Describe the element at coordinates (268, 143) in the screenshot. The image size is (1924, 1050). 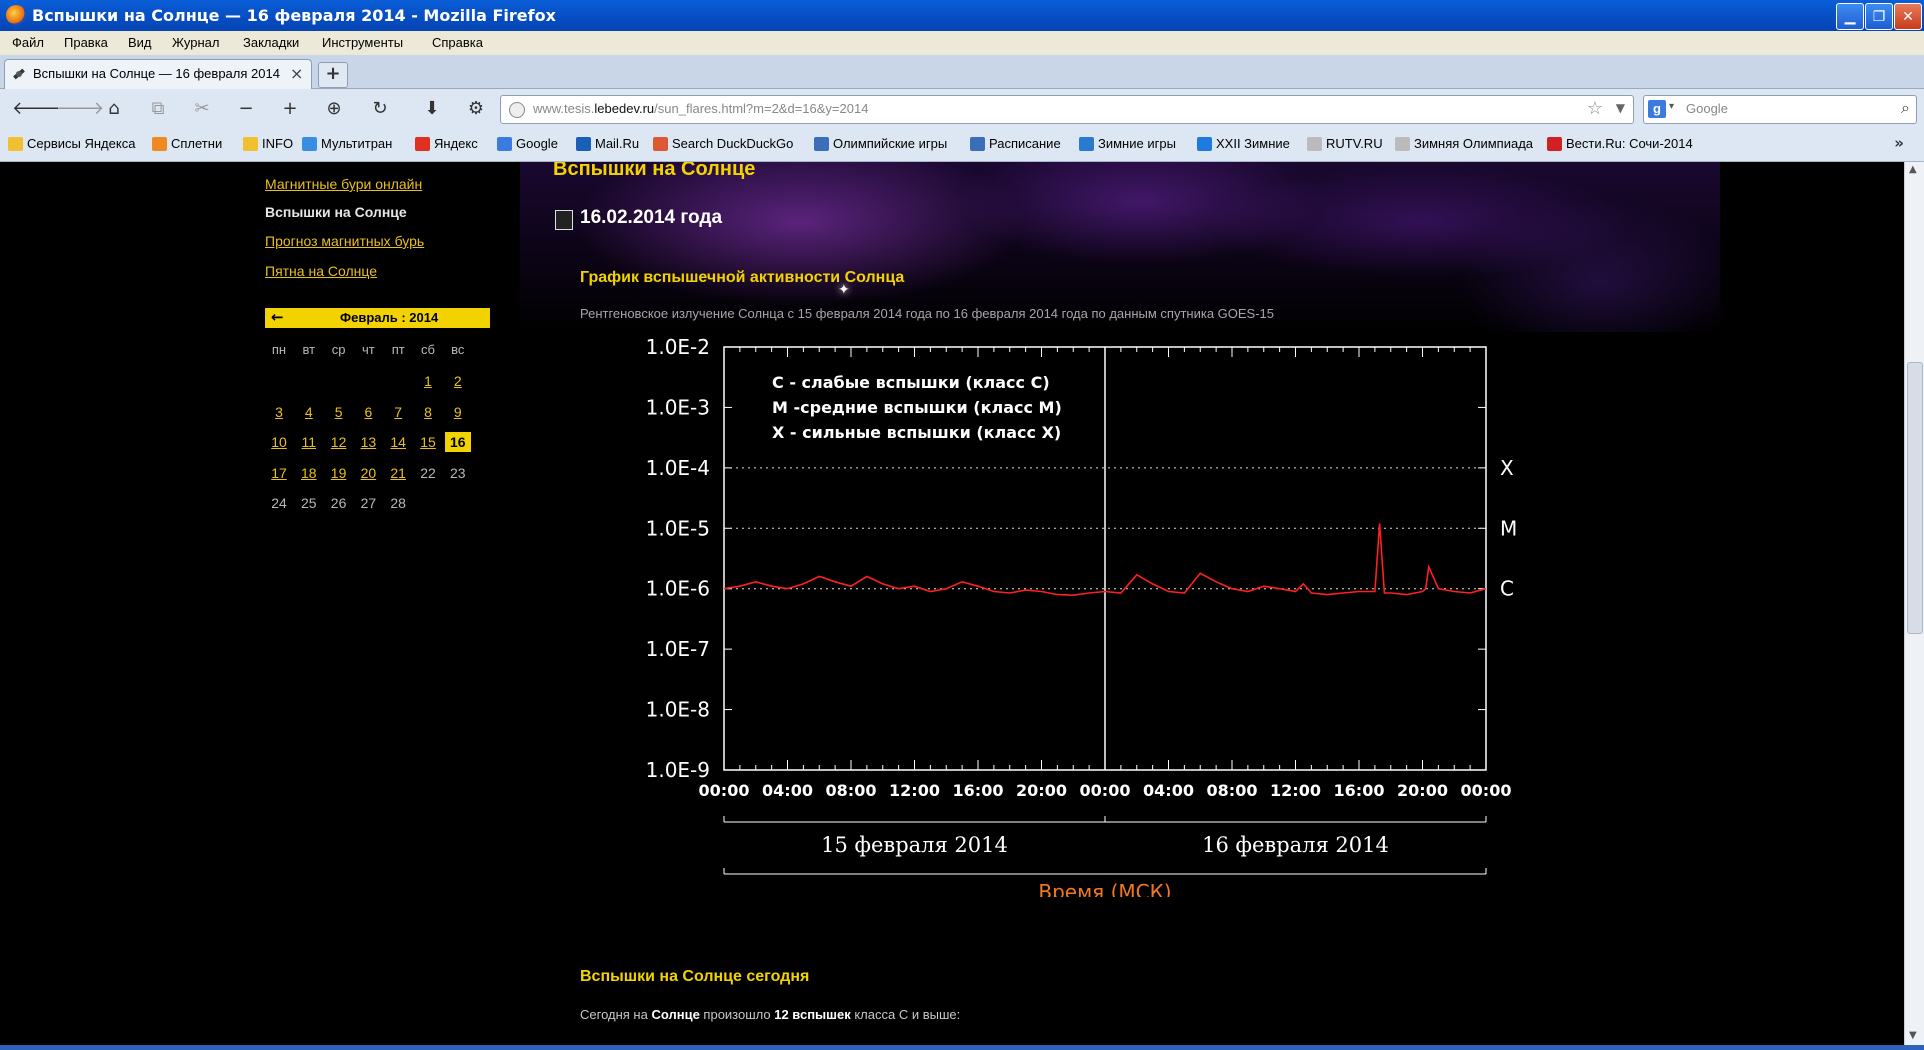
I see `bookmark-3: INFO` at that location.